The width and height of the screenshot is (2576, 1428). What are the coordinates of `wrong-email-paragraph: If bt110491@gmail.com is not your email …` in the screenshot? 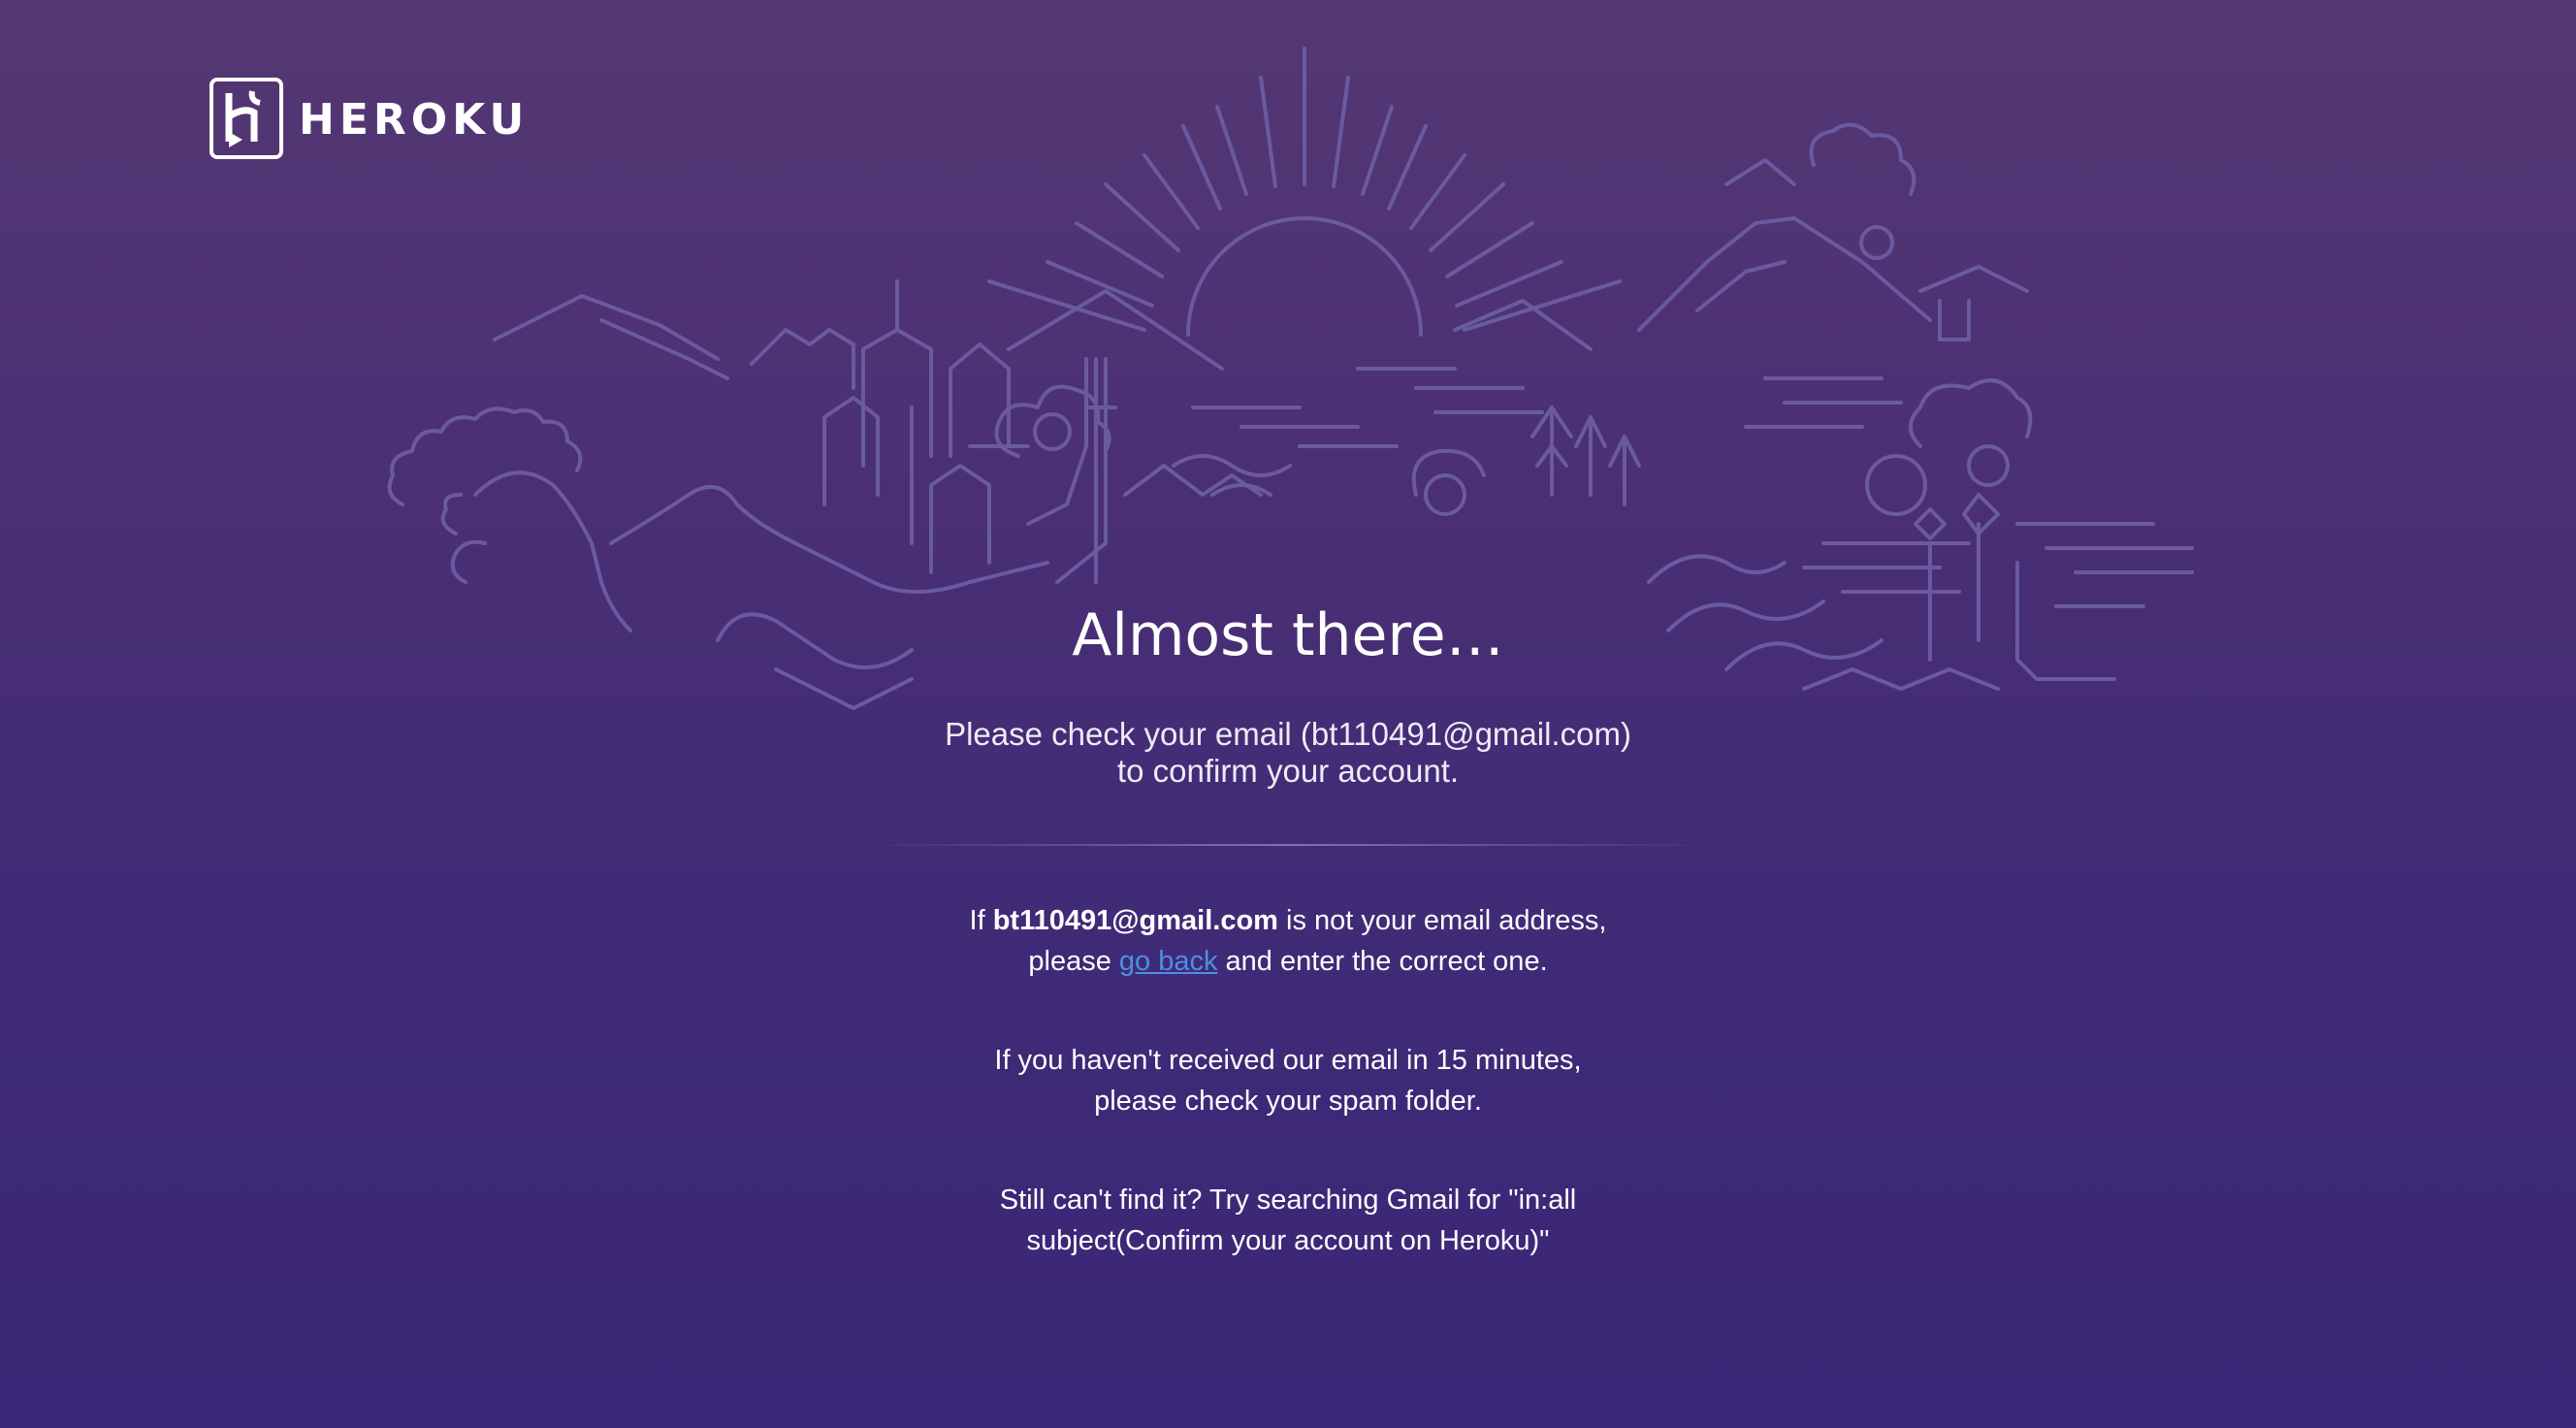 It's located at (1288, 941).